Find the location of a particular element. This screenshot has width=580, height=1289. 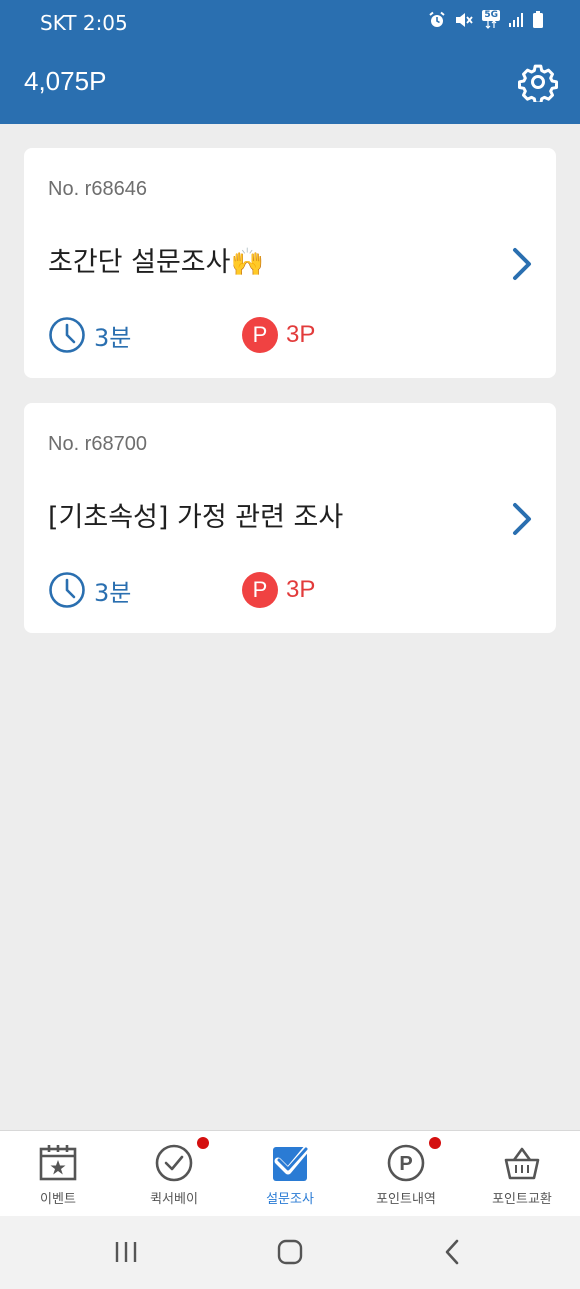

nav-label: 이벤트 is located at coordinates (58, 1199).